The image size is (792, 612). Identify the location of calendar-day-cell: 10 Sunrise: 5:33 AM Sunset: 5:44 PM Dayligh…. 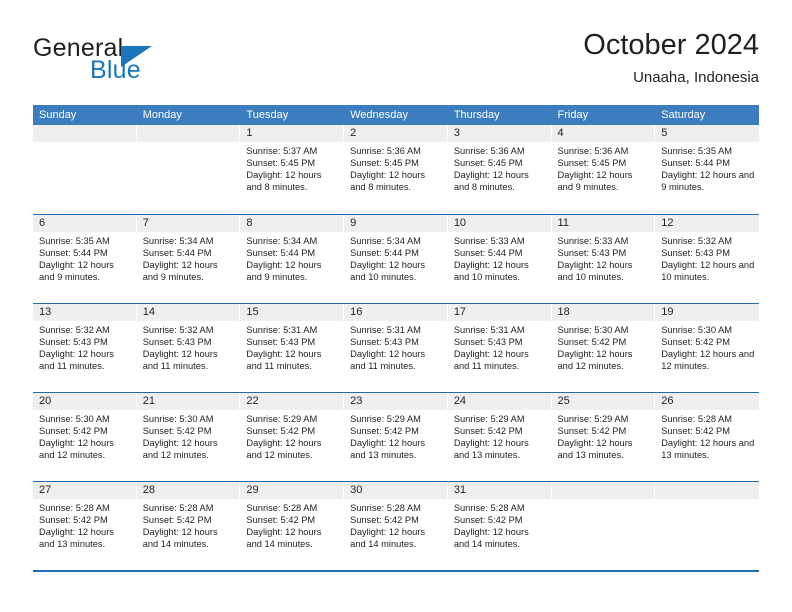
(499, 259).